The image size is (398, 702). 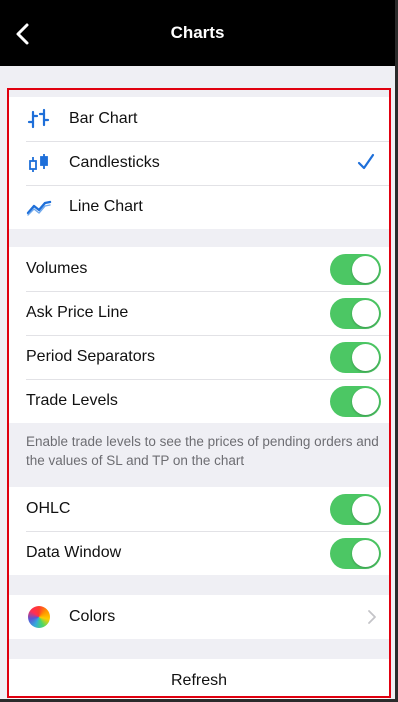 I want to click on nav-bar: Charts, so click(x=197, y=33).